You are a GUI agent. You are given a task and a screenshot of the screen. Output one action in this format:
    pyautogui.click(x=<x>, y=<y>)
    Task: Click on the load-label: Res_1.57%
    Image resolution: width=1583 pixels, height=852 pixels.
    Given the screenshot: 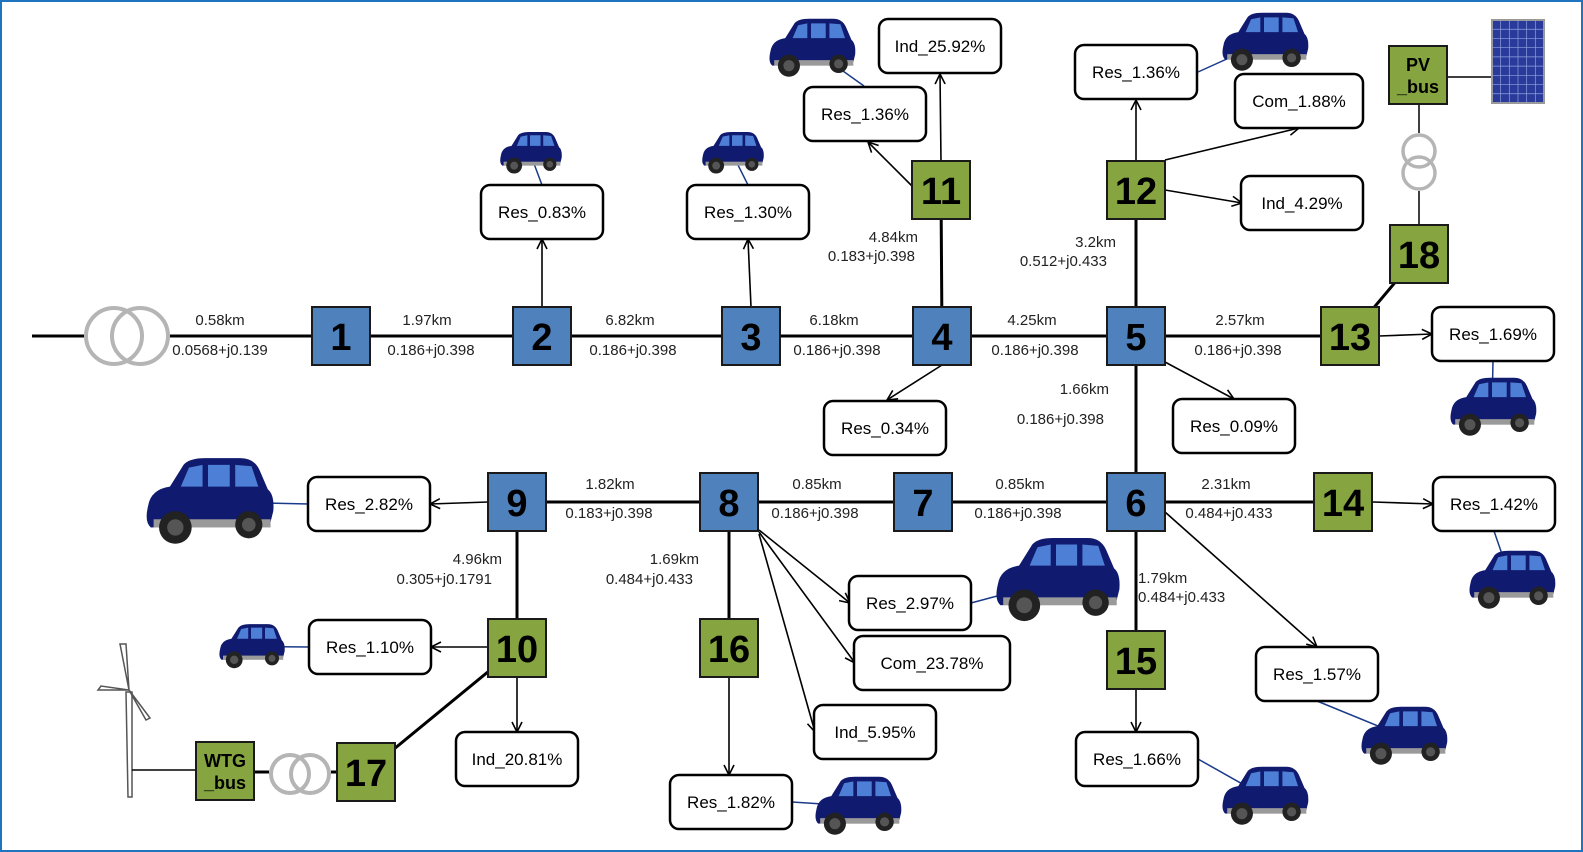 What is the action you would take?
    pyautogui.click(x=1317, y=674)
    